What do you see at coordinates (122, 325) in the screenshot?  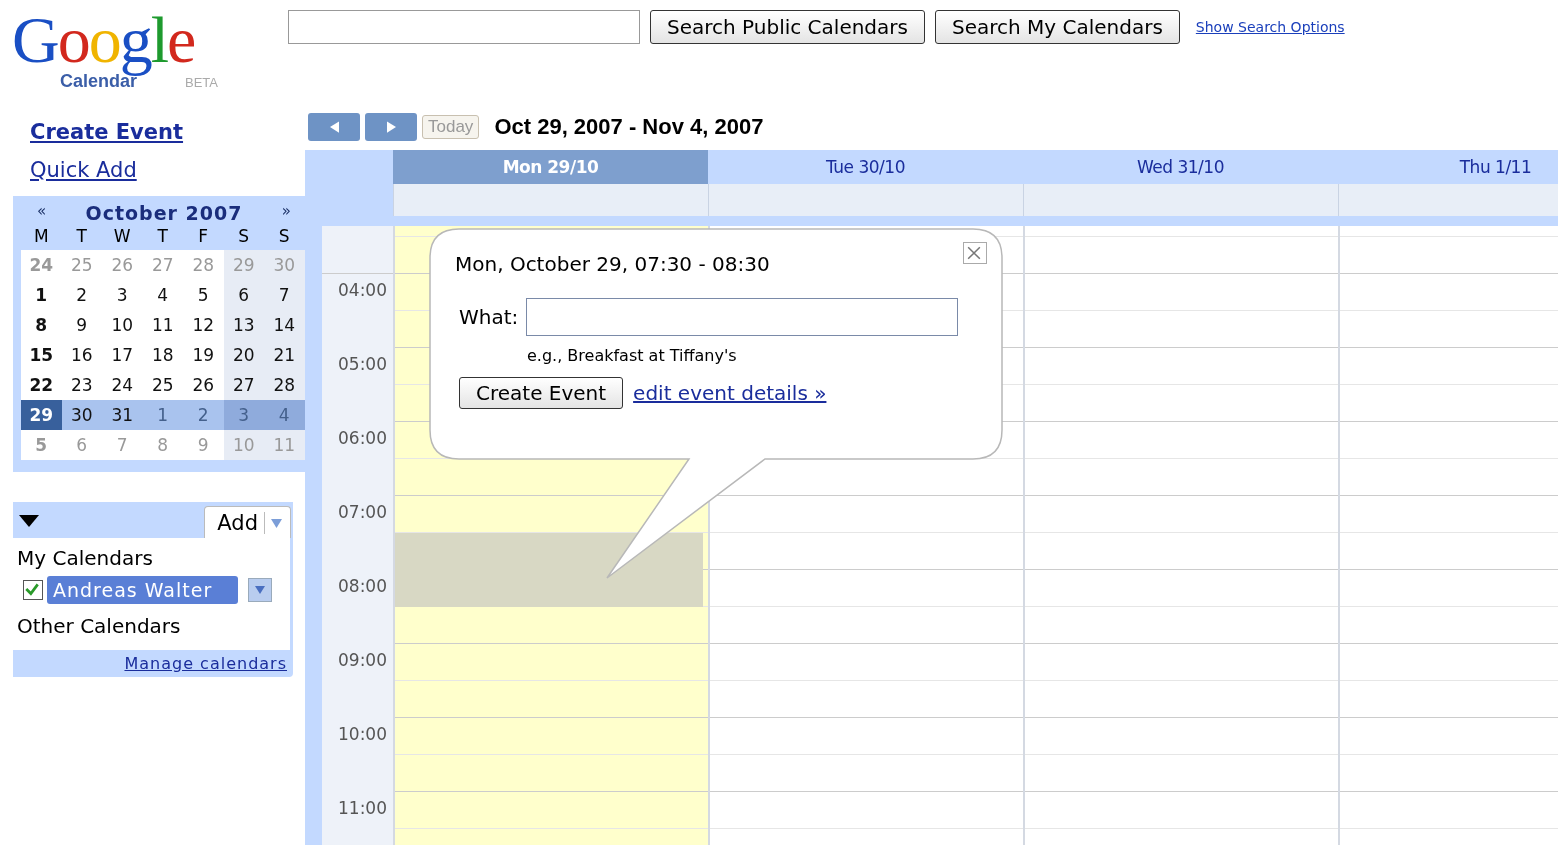 I see `mini-calendar-day: 10` at bounding box center [122, 325].